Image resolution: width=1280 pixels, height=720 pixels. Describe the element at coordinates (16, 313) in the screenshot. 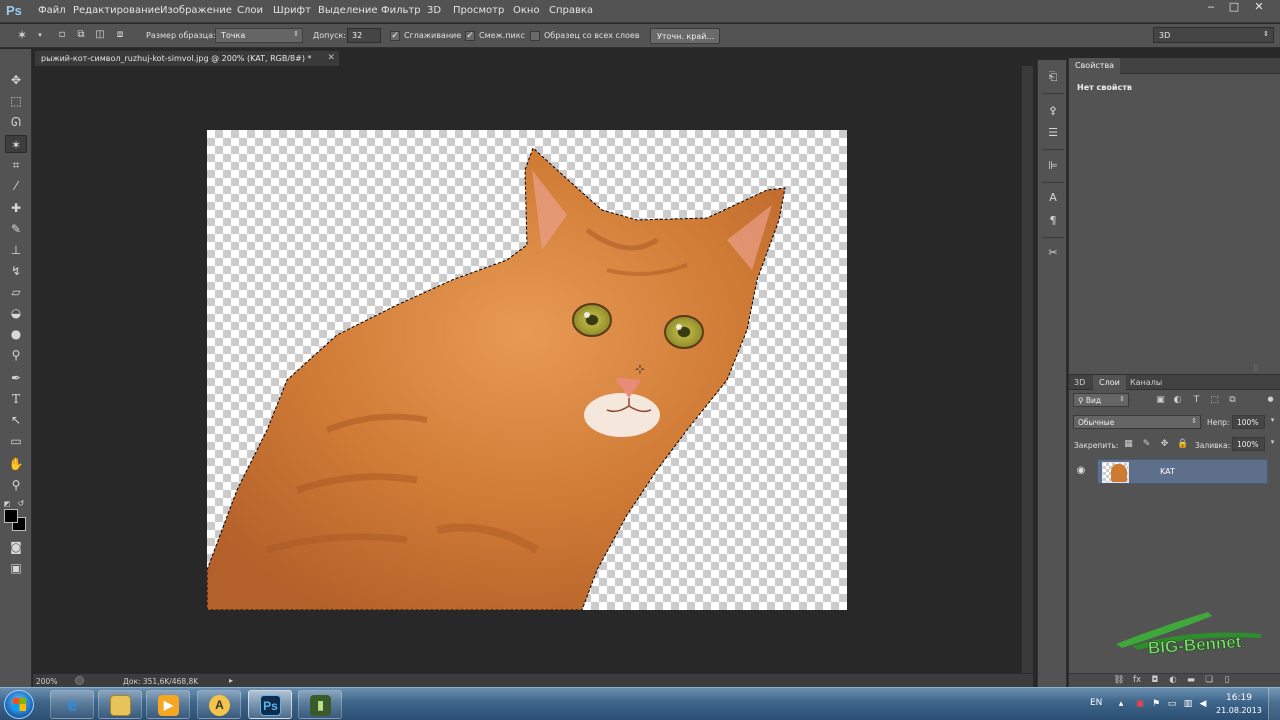

I see `gradient-tool-icon: ◒` at that location.